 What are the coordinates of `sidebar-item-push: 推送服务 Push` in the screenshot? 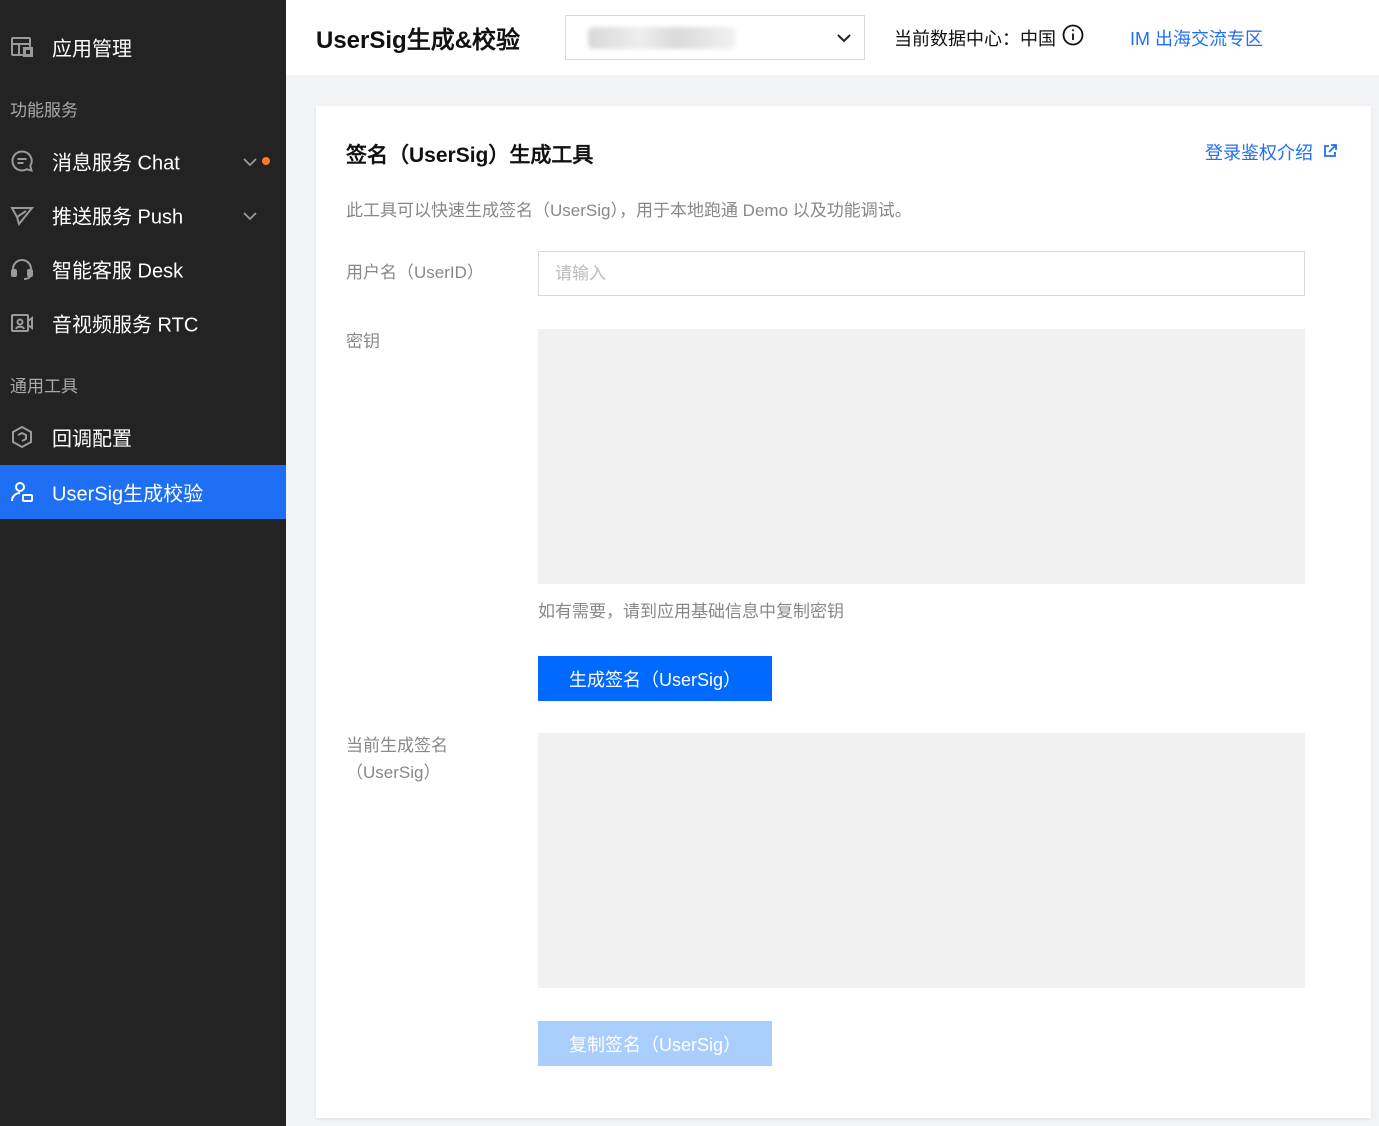 It's located at (143, 215).